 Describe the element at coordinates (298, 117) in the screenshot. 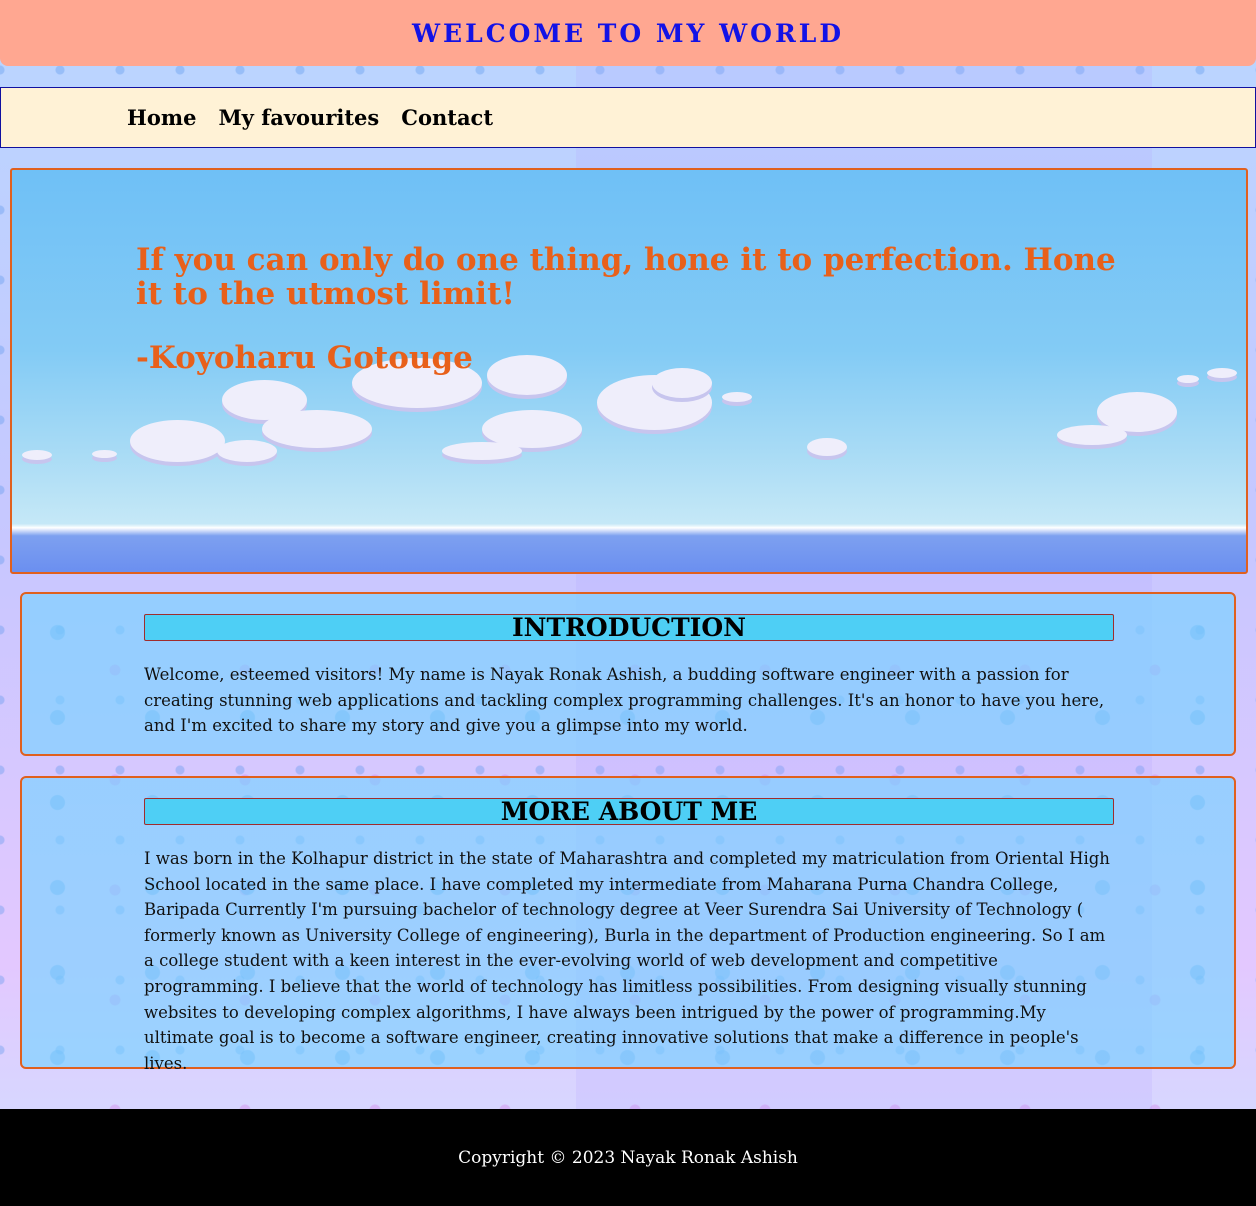

I see `nav-favourites-link: My favourites` at that location.